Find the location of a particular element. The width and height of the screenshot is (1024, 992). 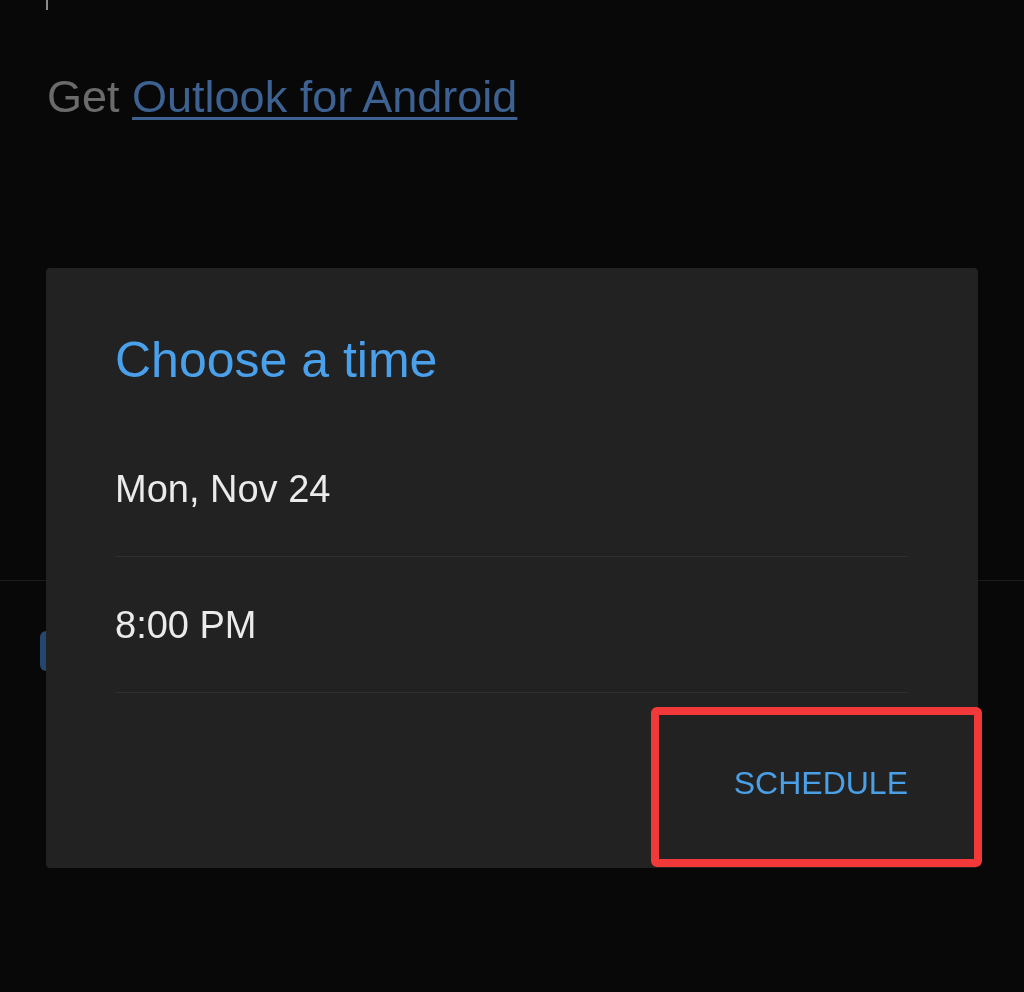

signature-text: Get Outlook for Android is located at coordinates (282, 97).